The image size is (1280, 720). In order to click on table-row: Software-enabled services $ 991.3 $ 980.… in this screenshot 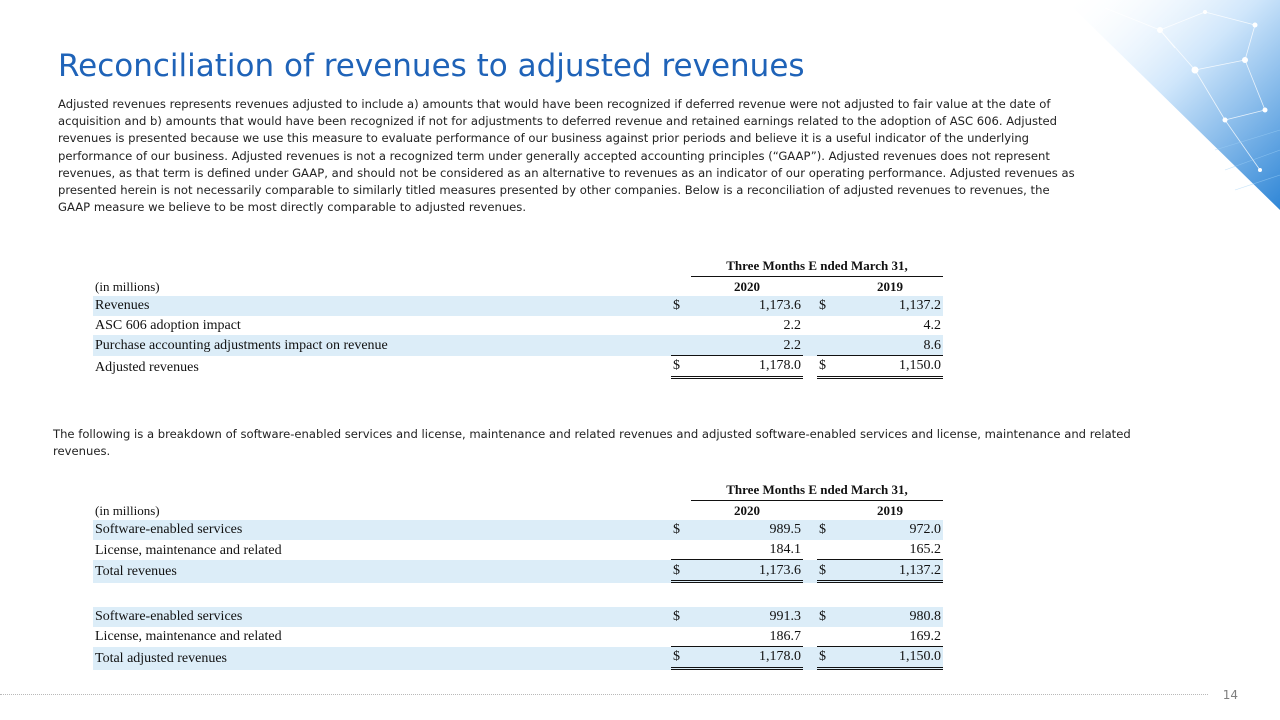, I will do `click(518, 616)`.